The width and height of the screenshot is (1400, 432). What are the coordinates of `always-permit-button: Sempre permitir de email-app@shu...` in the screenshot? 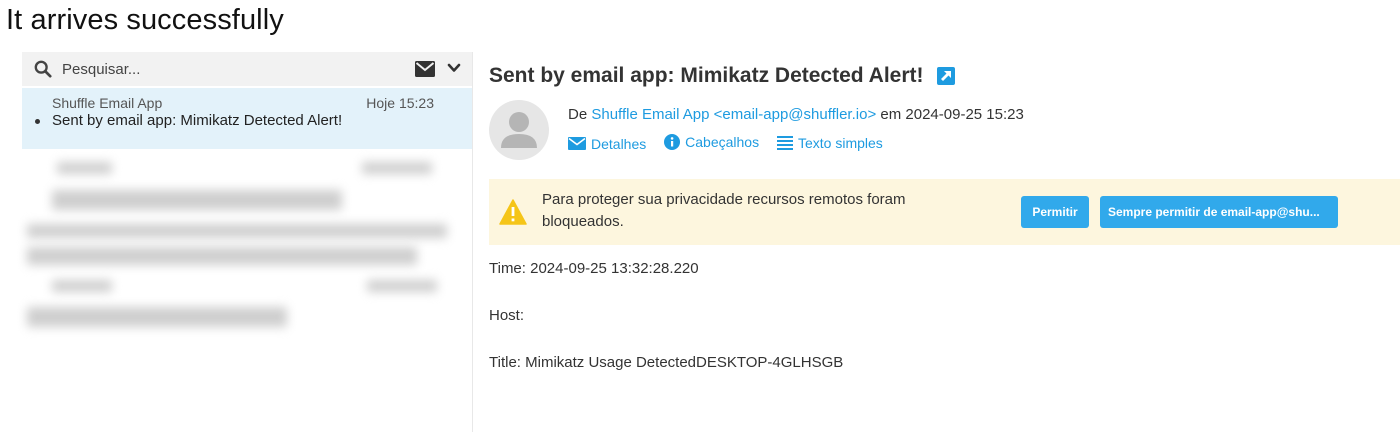 It's located at (1219, 212).